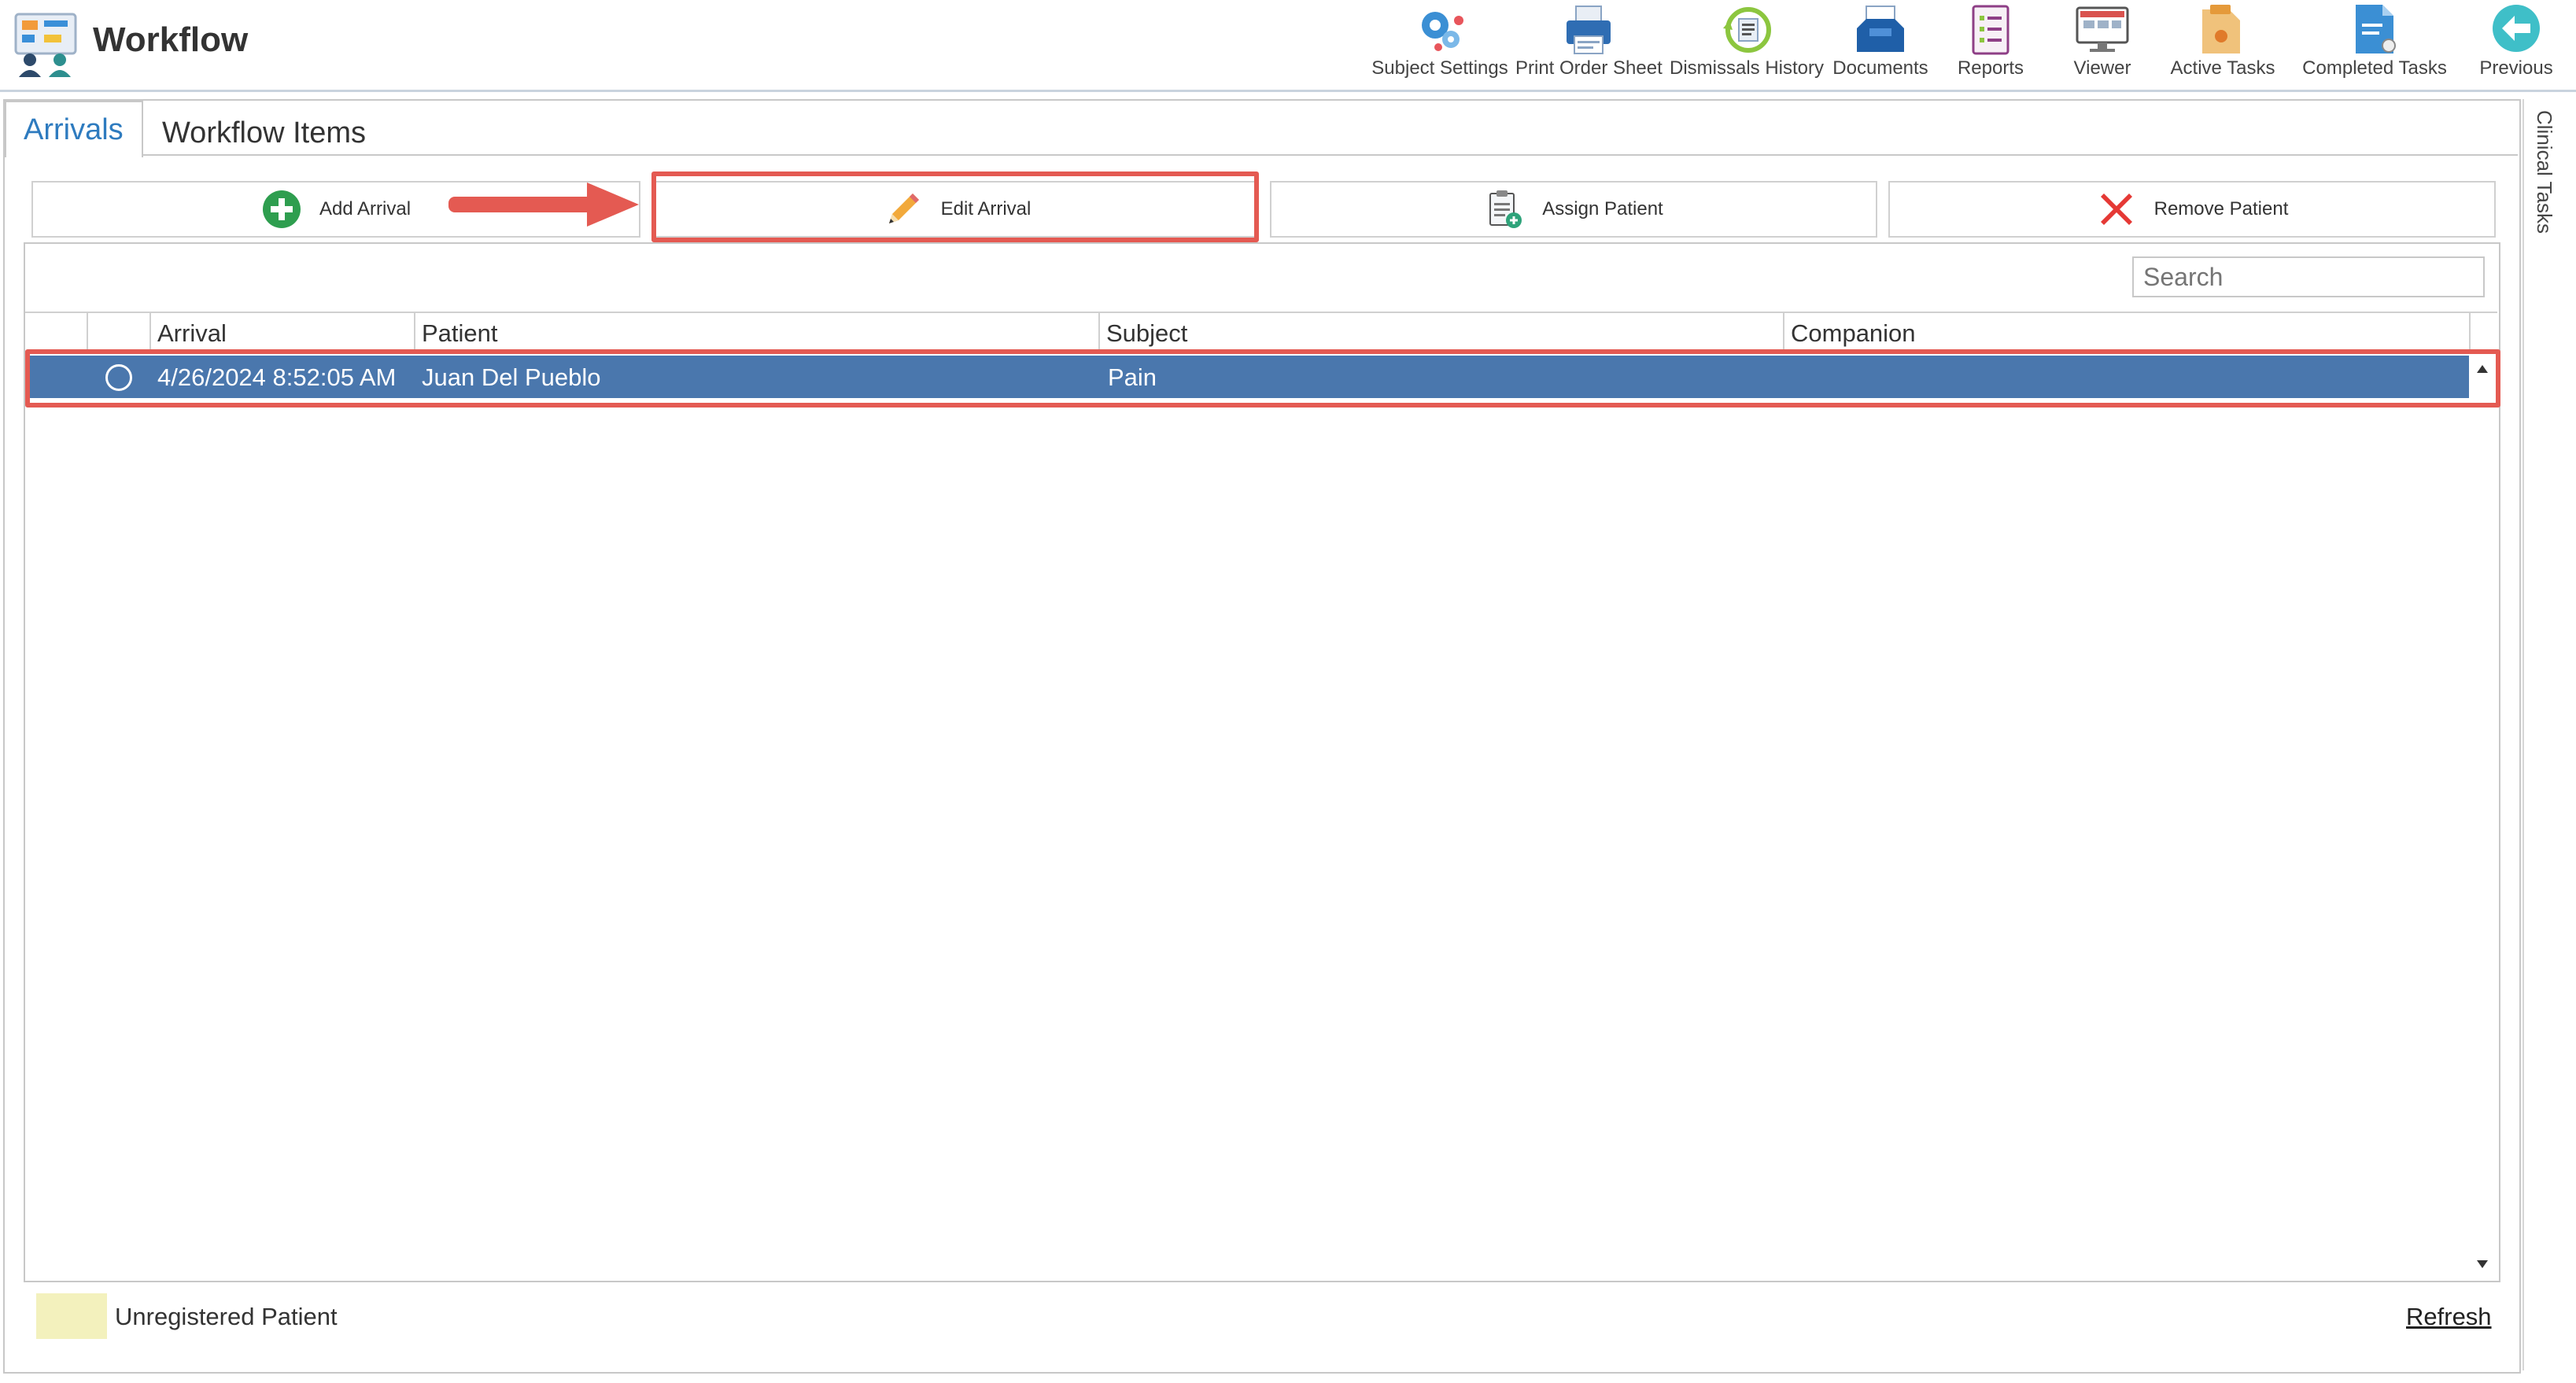  Describe the element at coordinates (2516, 28) in the screenshot. I see `back-arrow-icon` at that location.